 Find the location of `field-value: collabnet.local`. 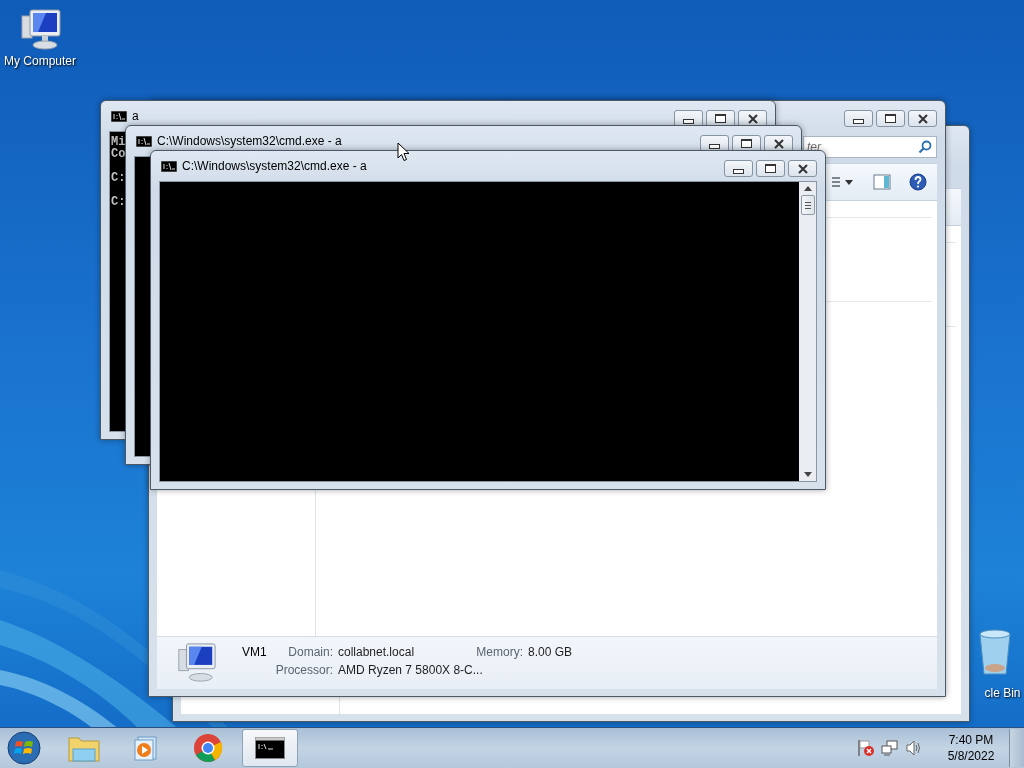

field-value: collabnet.local is located at coordinates (377, 653).